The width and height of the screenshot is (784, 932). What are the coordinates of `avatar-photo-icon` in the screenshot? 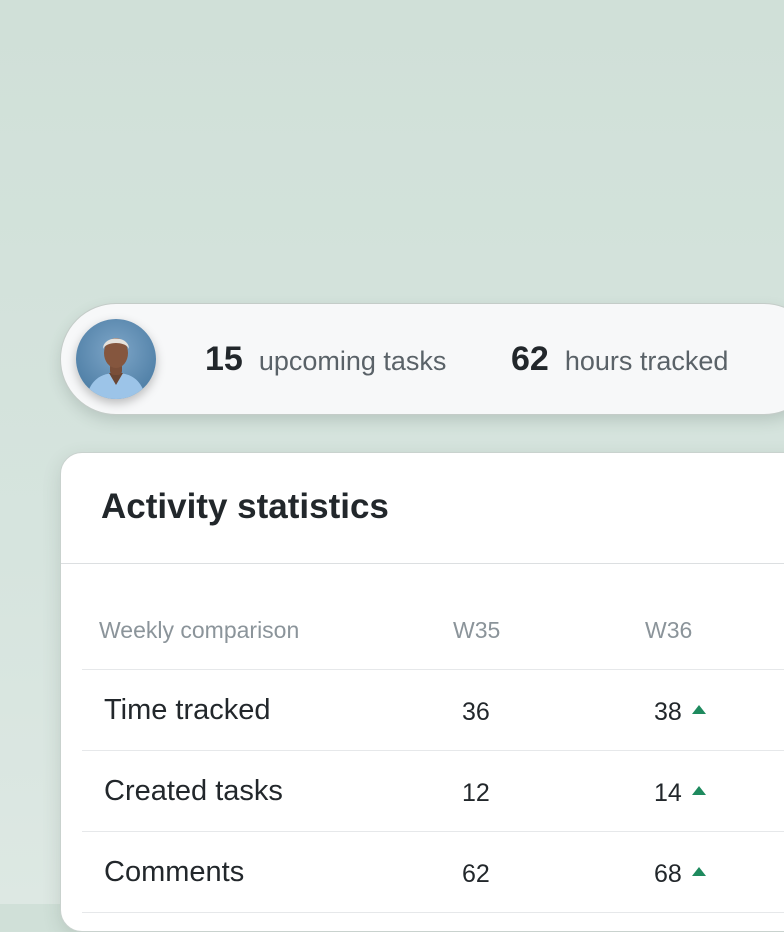 It's located at (116, 359).